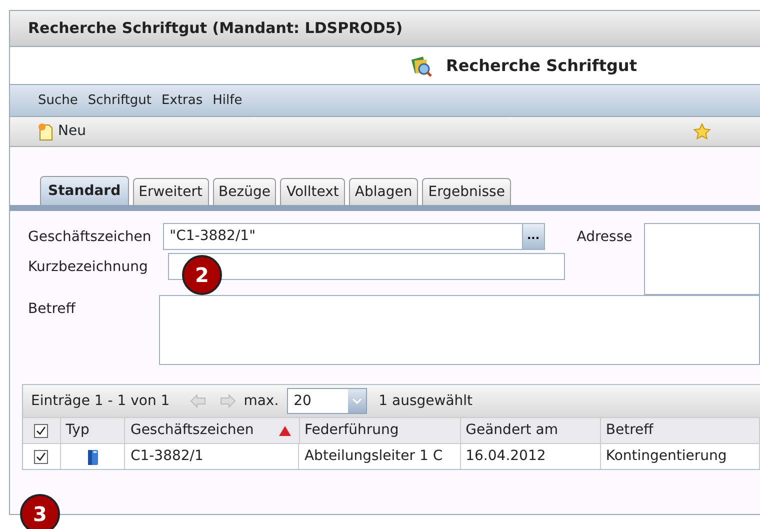  What do you see at coordinates (326, 401) in the screenshot?
I see `page-size-select: 20` at bounding box center [326, 401].